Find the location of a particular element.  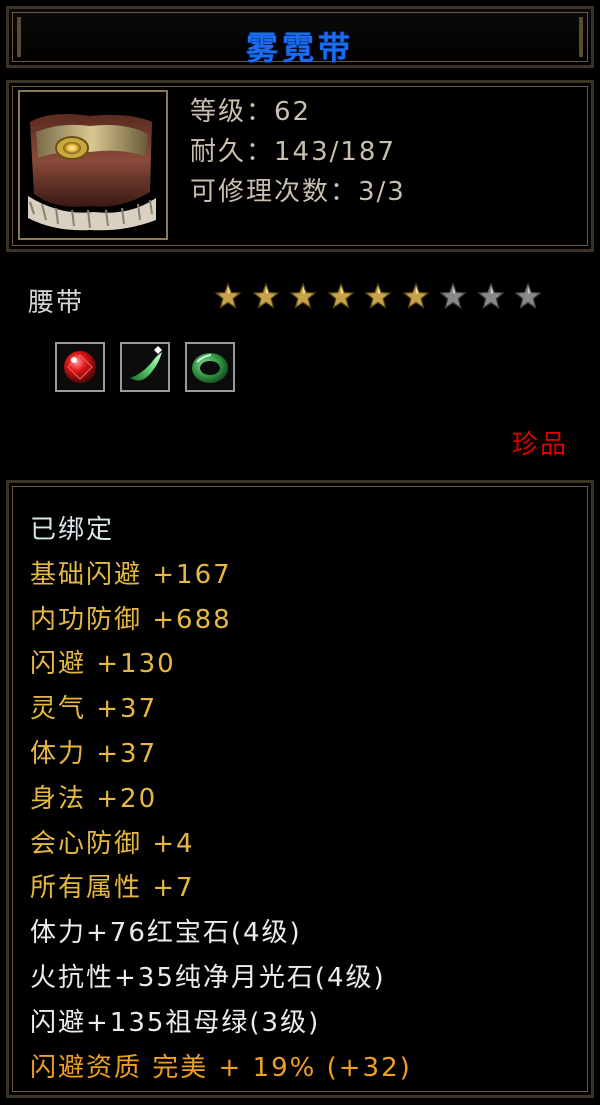

red-gem-icon is located at coordinates (80, 367).